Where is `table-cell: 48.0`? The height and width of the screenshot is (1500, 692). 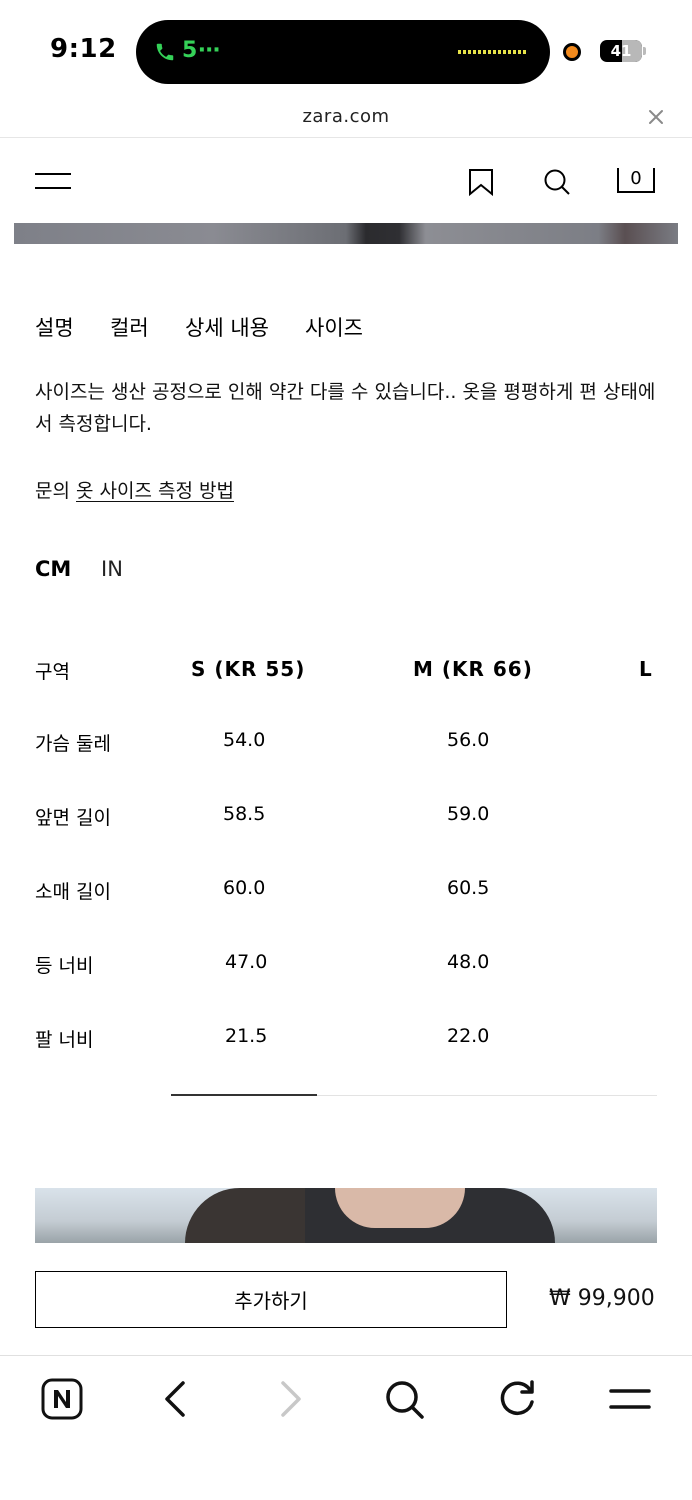
table-cell: 48.0 is located at coordinates (468, 962).